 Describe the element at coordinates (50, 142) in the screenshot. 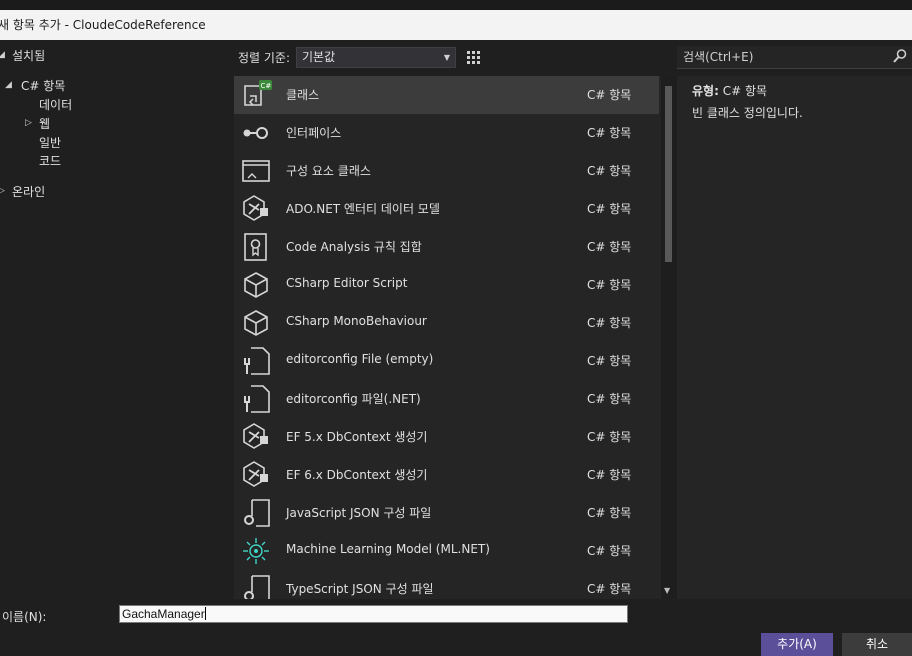

I see `tree-item-general: 일반` at that location.